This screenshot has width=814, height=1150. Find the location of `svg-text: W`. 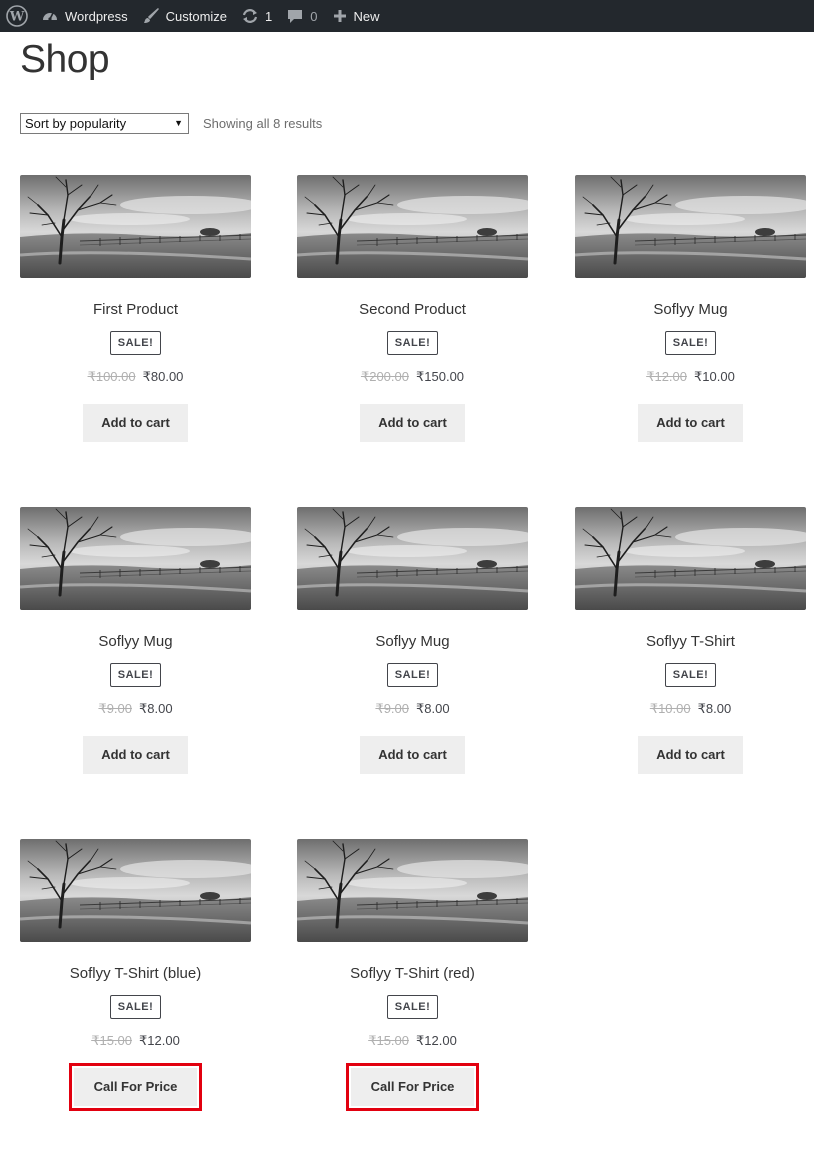

svg-text: W is located at coordinates (17, 17).